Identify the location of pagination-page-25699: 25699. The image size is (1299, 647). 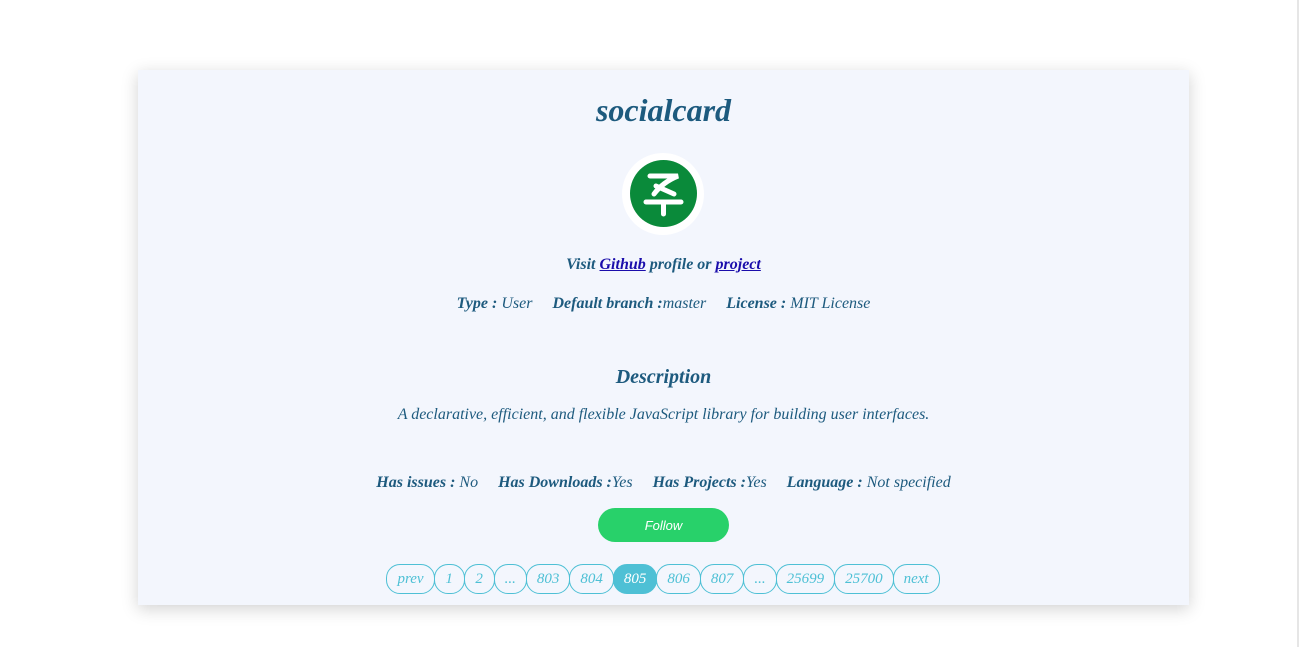
(805, 579).